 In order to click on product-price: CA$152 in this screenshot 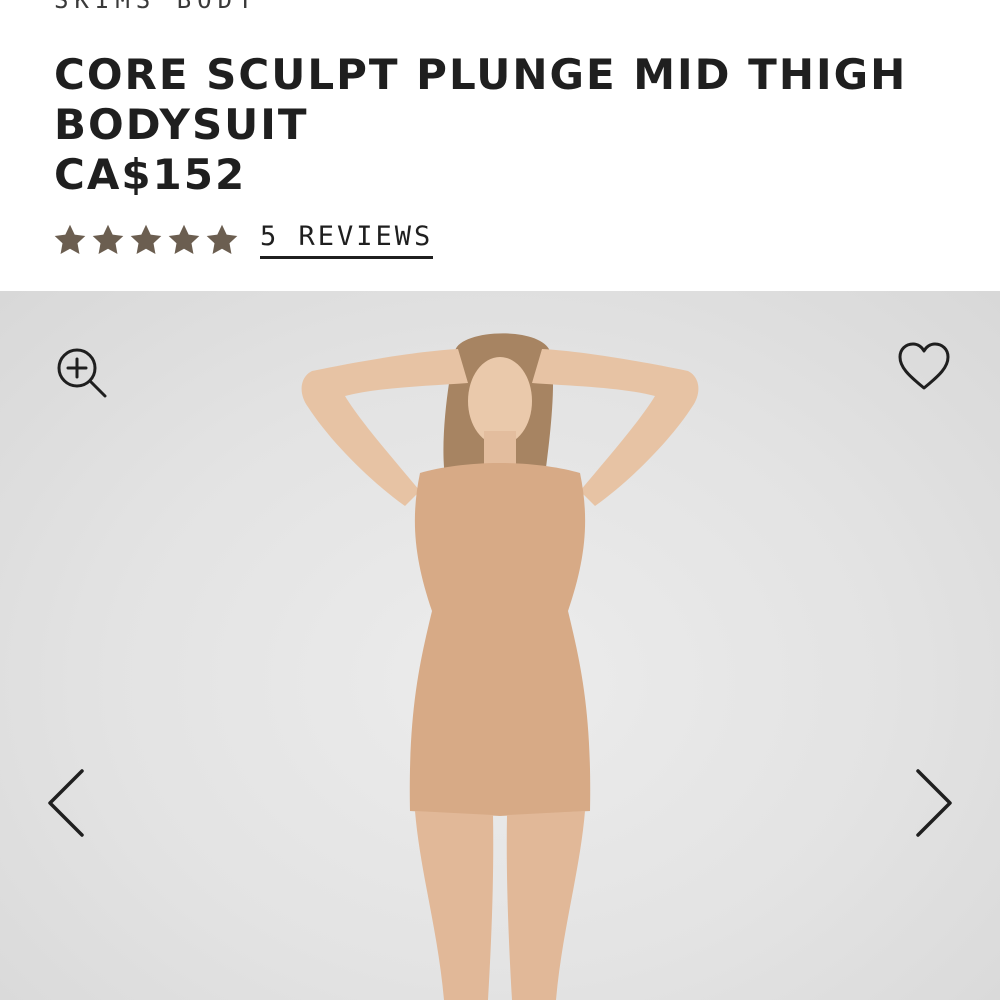, I will do `click(150, 174)`.